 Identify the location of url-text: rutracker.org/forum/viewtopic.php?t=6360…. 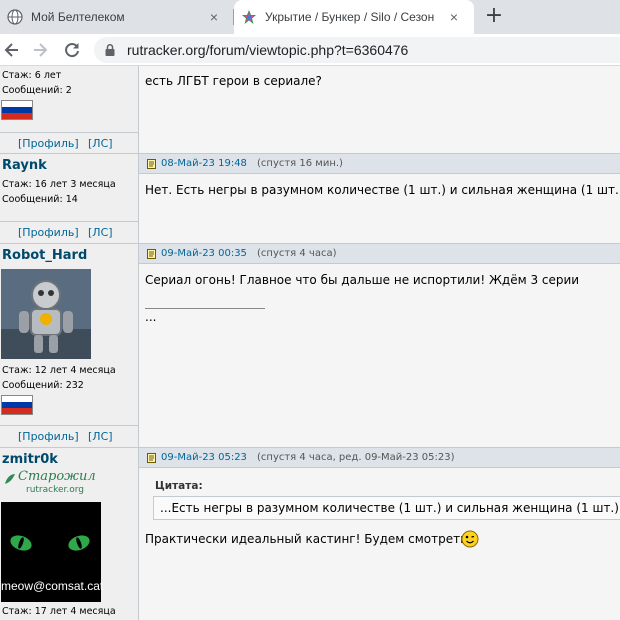
(268, 50).